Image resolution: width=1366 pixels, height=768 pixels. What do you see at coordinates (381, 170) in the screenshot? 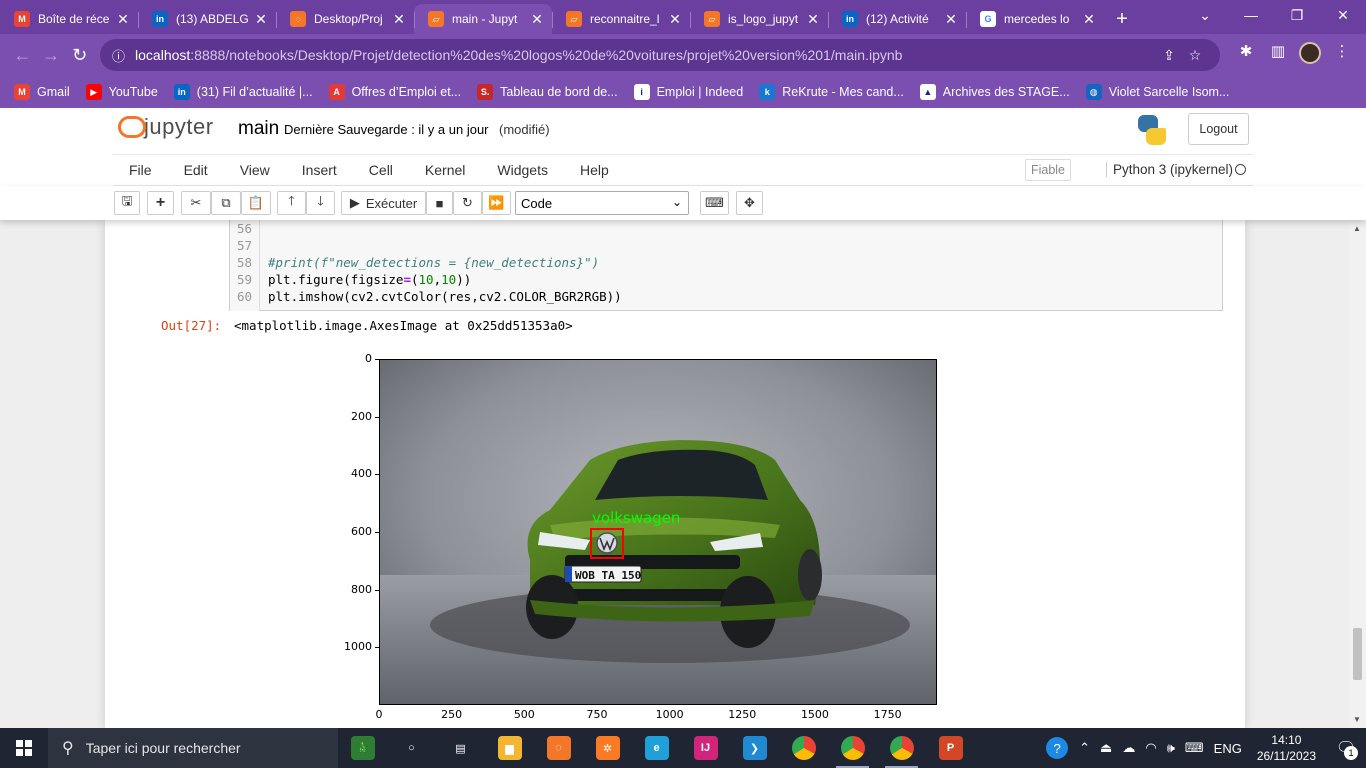
I see `menu-cell: Cell` at bounding box center [381, 170].